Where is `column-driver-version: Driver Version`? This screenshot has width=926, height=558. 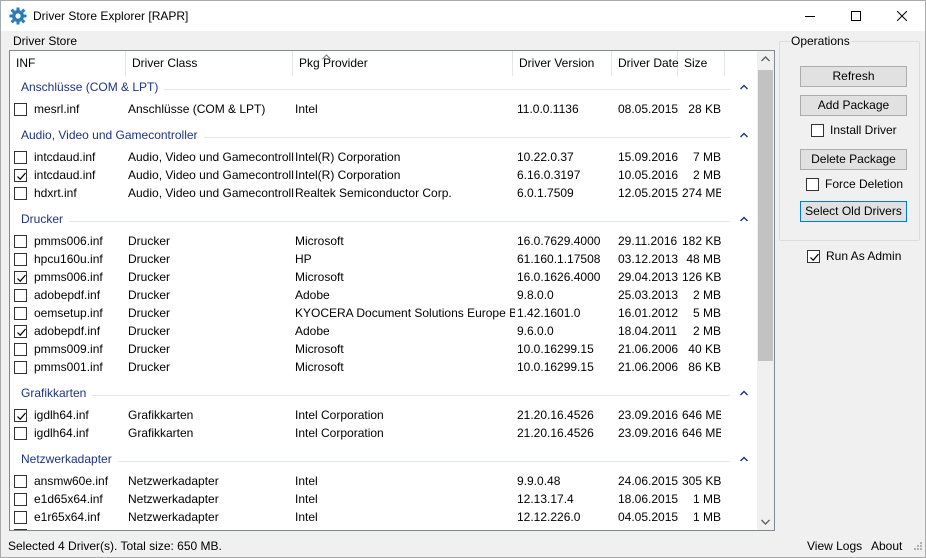
column-driver-version: Driver Version is located at coordinates (562, 63).